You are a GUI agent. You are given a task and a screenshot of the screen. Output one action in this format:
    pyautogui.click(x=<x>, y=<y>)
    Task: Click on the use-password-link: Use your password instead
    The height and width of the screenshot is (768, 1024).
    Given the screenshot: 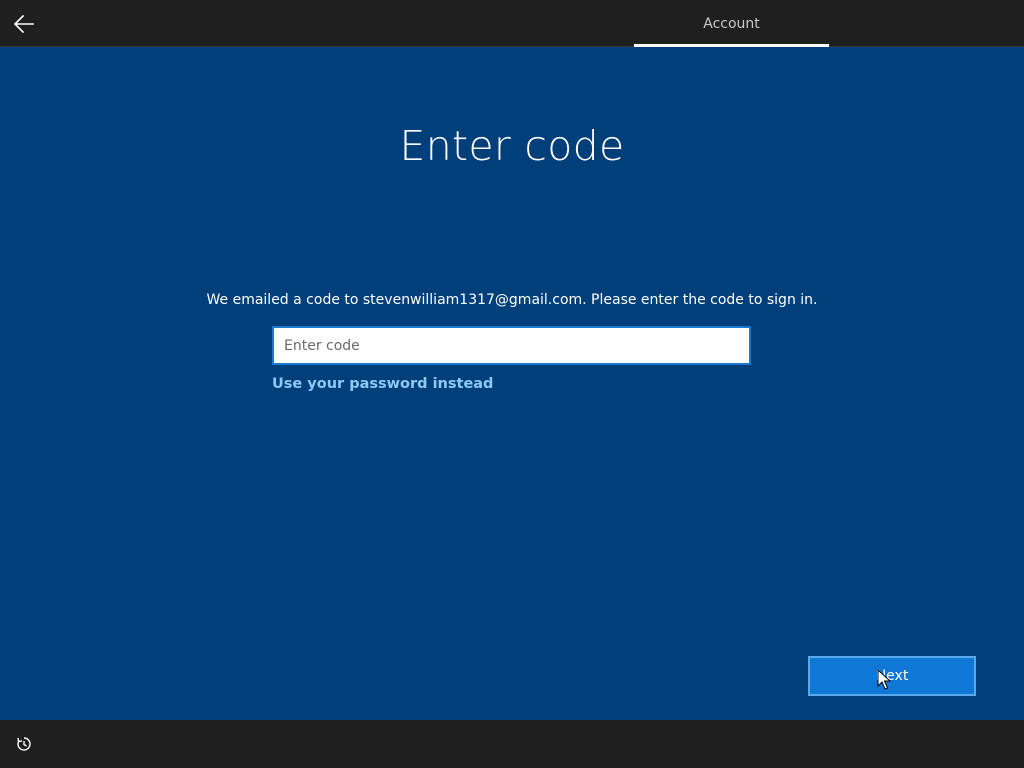 What is the action you would take?
    pyautogui.click(x=382, y=384)
    